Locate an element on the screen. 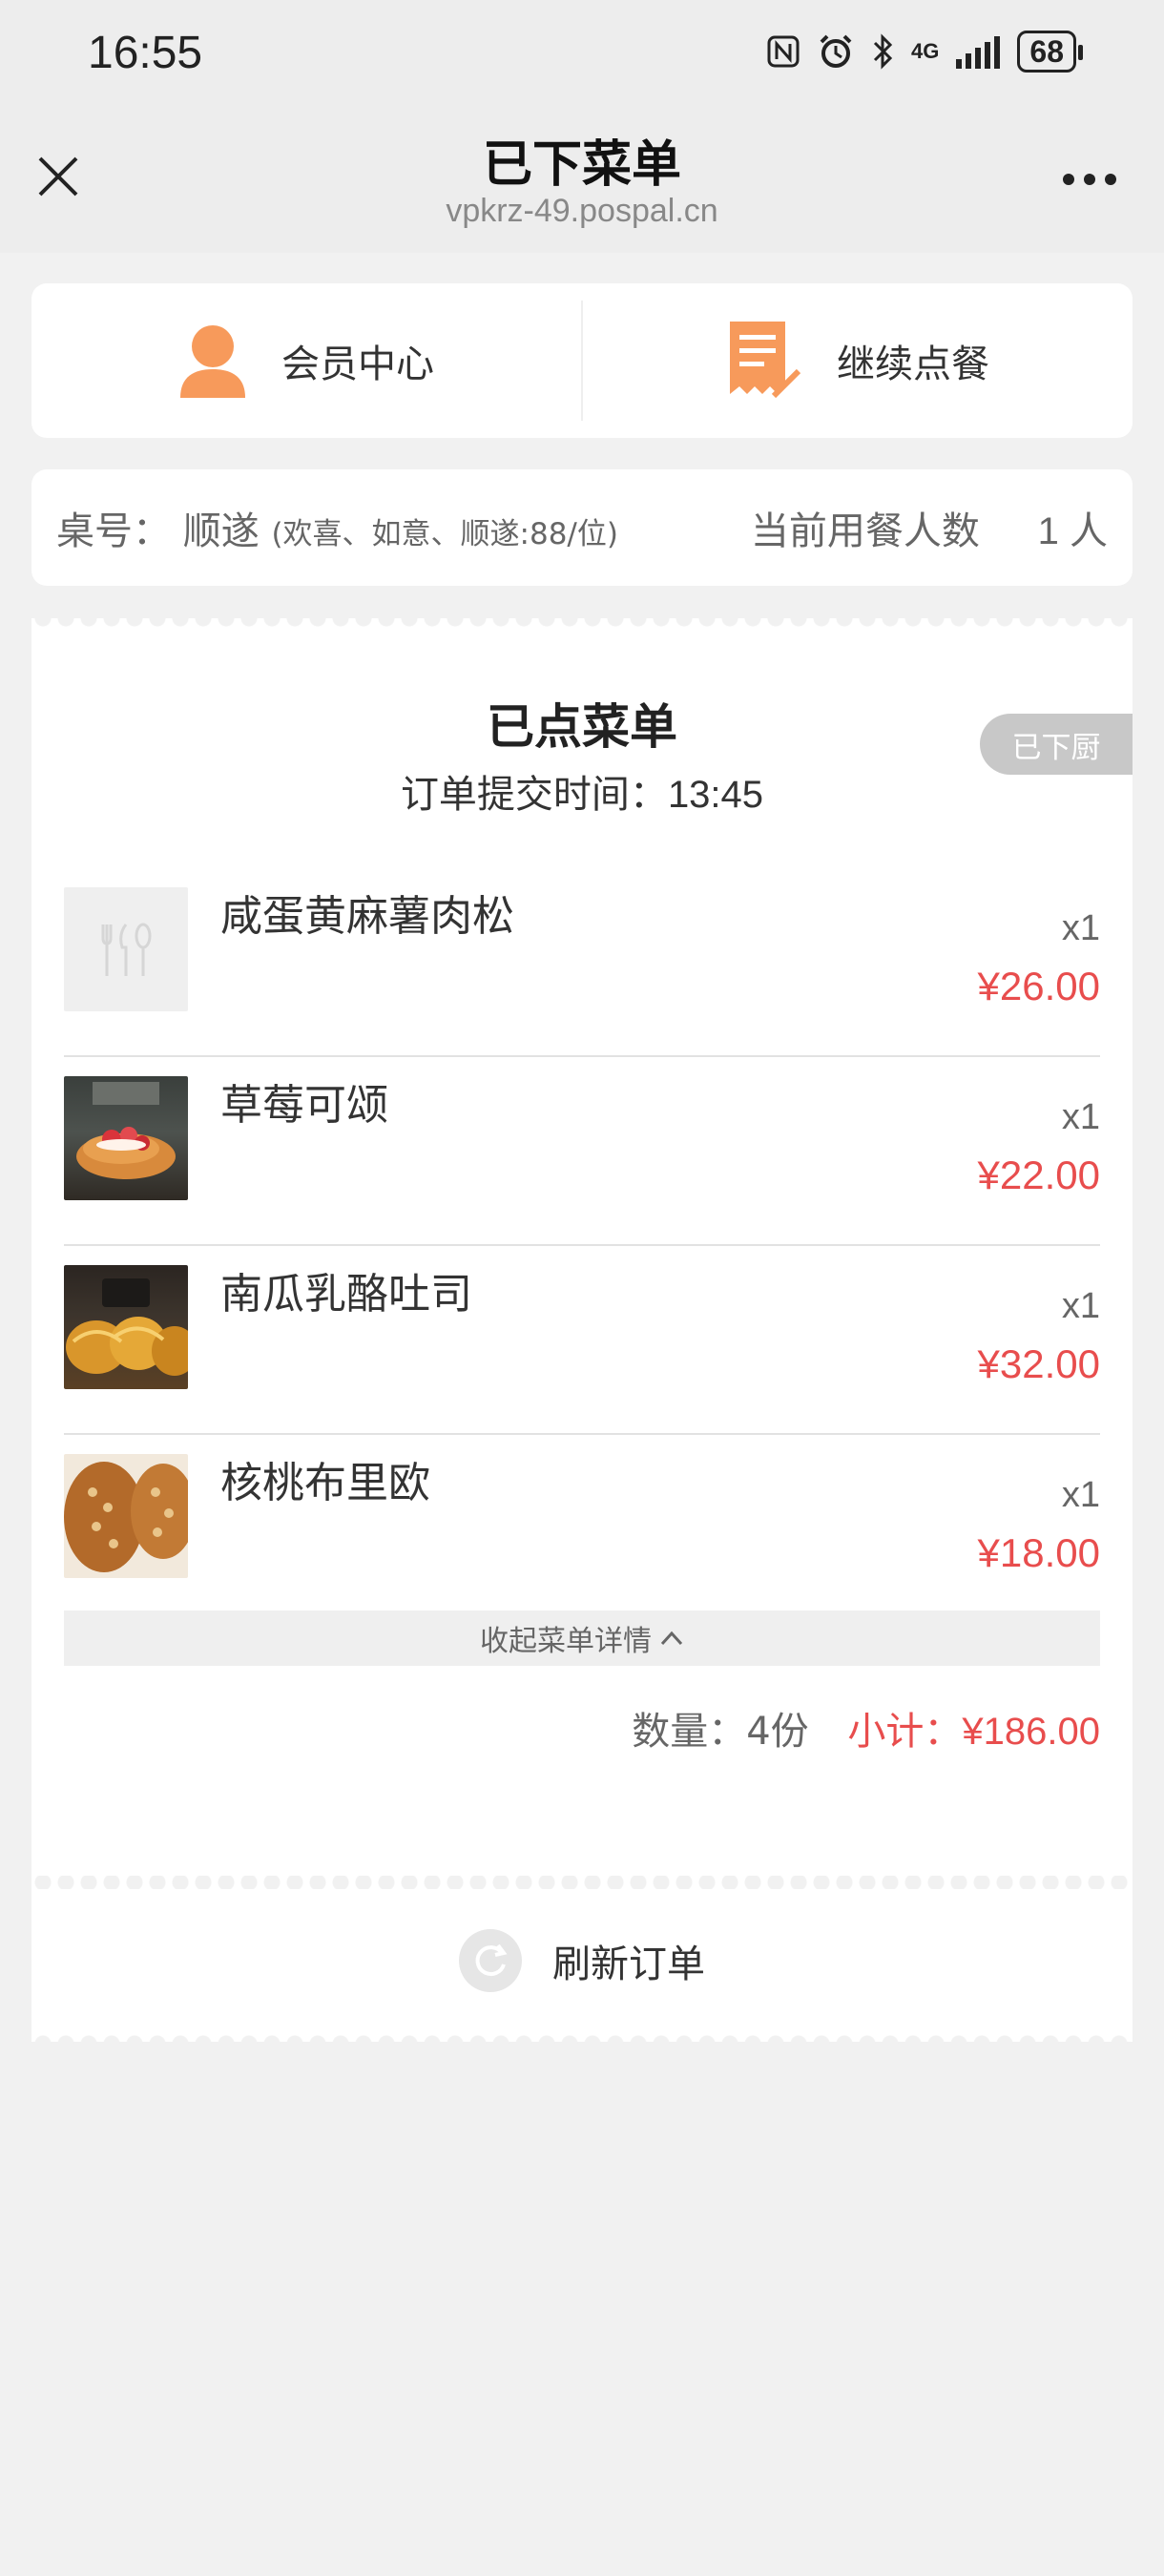  receipt-icon is located at coordinates (766, 360).